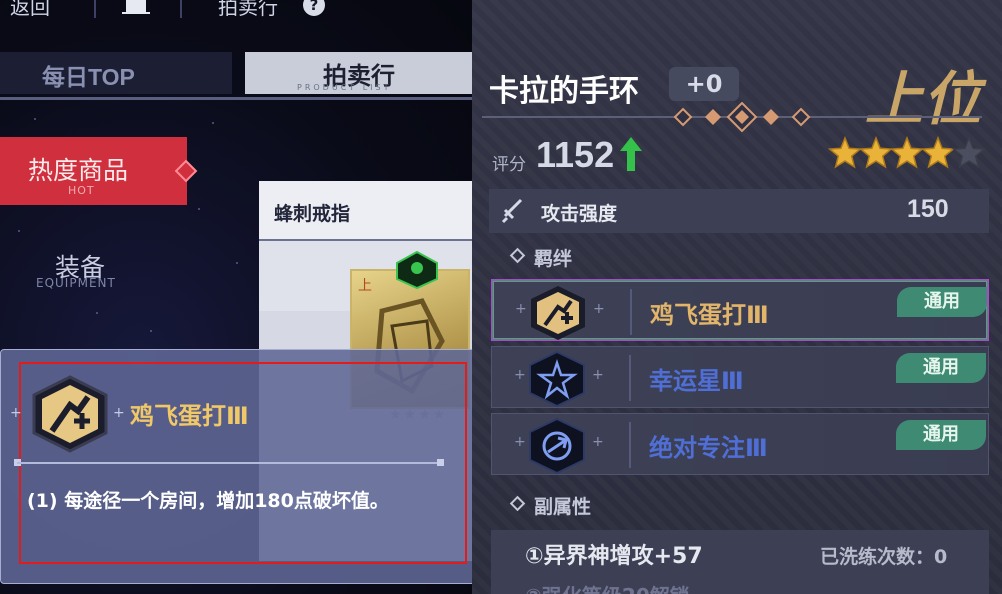 This screenshot has height=594, width=1002. What do you see at coordinates (614, 556) in the screenshot?
I see `sub-attribute: ①异界神增攻+57` at bounding box center [614, 556].